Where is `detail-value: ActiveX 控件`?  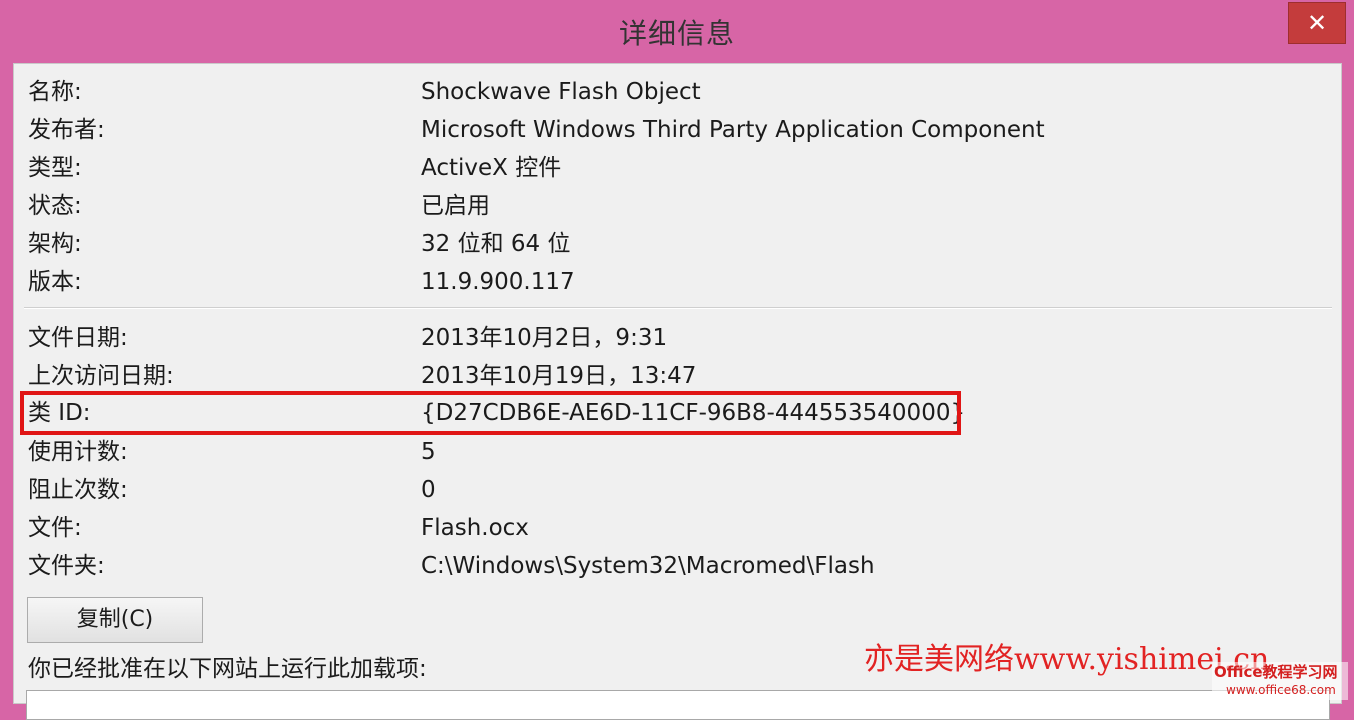 detail-value: ActiveX 控件 is located at coordinates (491, 168).